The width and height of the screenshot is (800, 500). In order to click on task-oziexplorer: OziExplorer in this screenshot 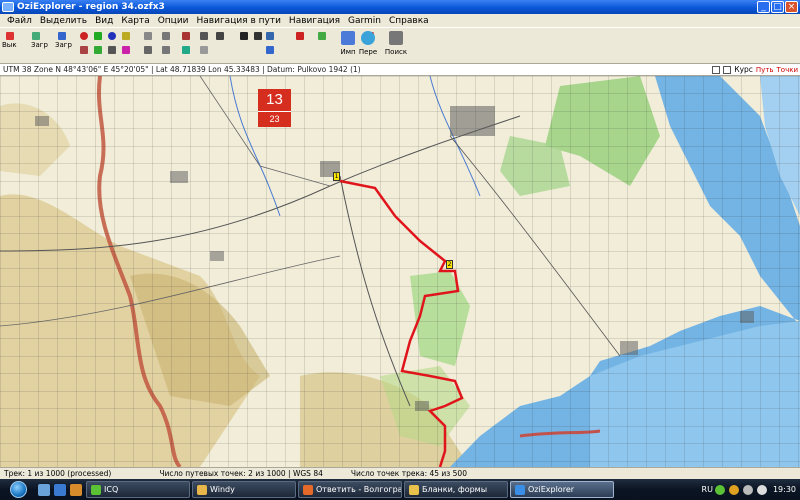, I will do `click(562, 489)`.